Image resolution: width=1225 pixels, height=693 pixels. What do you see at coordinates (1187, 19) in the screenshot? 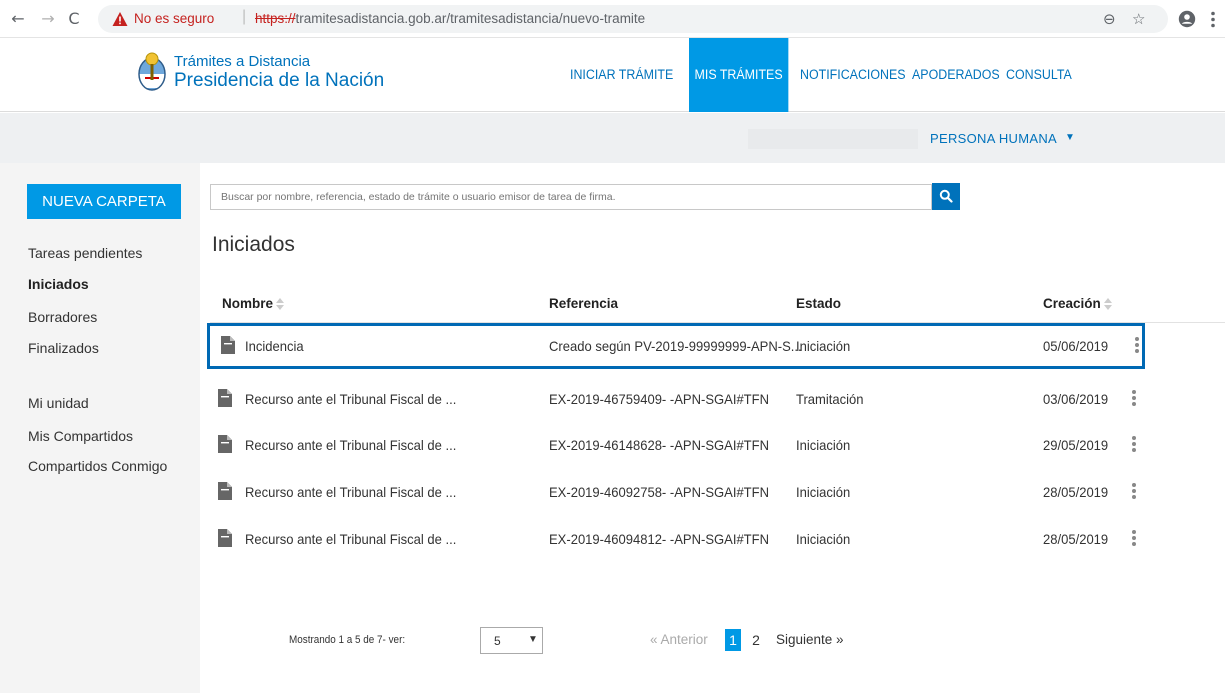
I see `account-icon` at bounding box center [1187, 19].